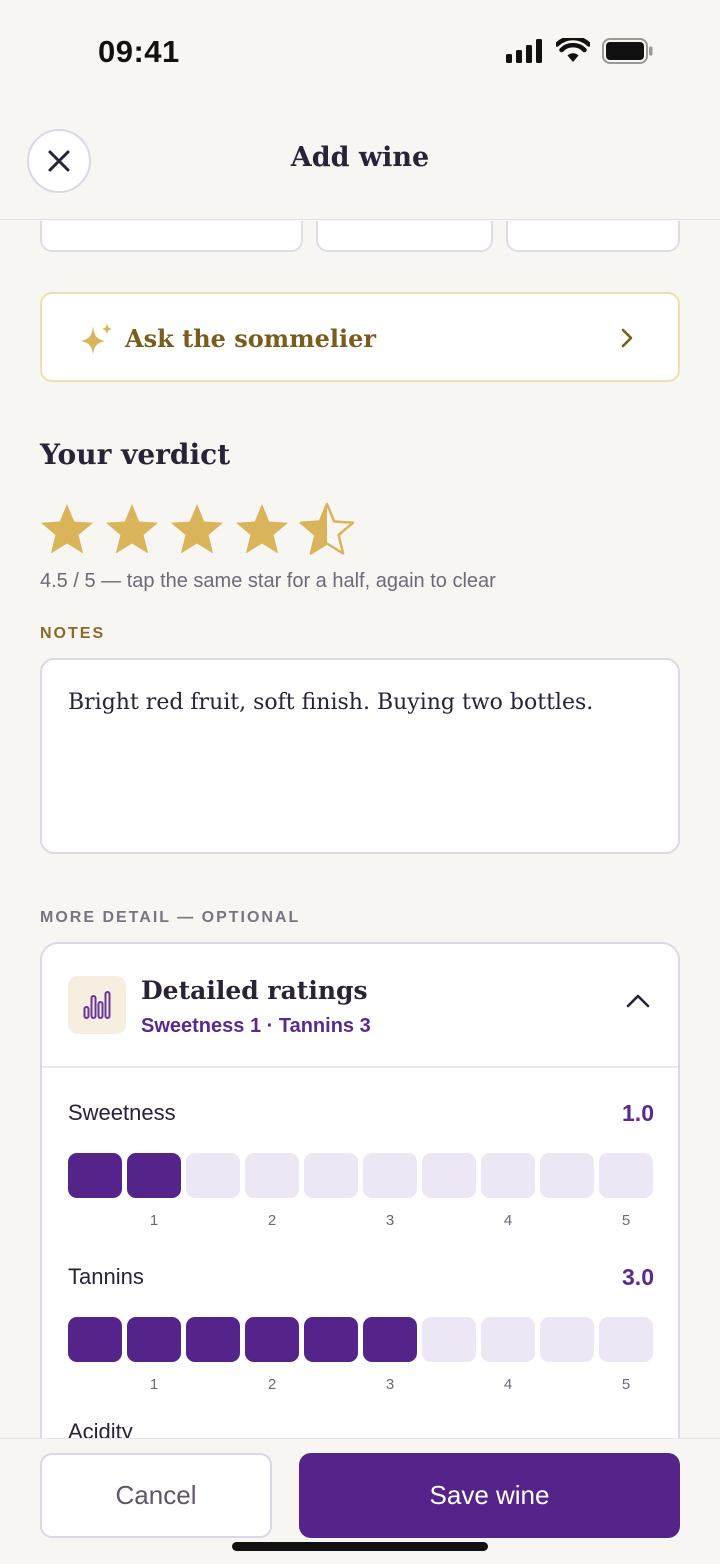  Describe the element at coordinates (139, 51) in the screenshot. I see `status-time: 09:41` at that location.